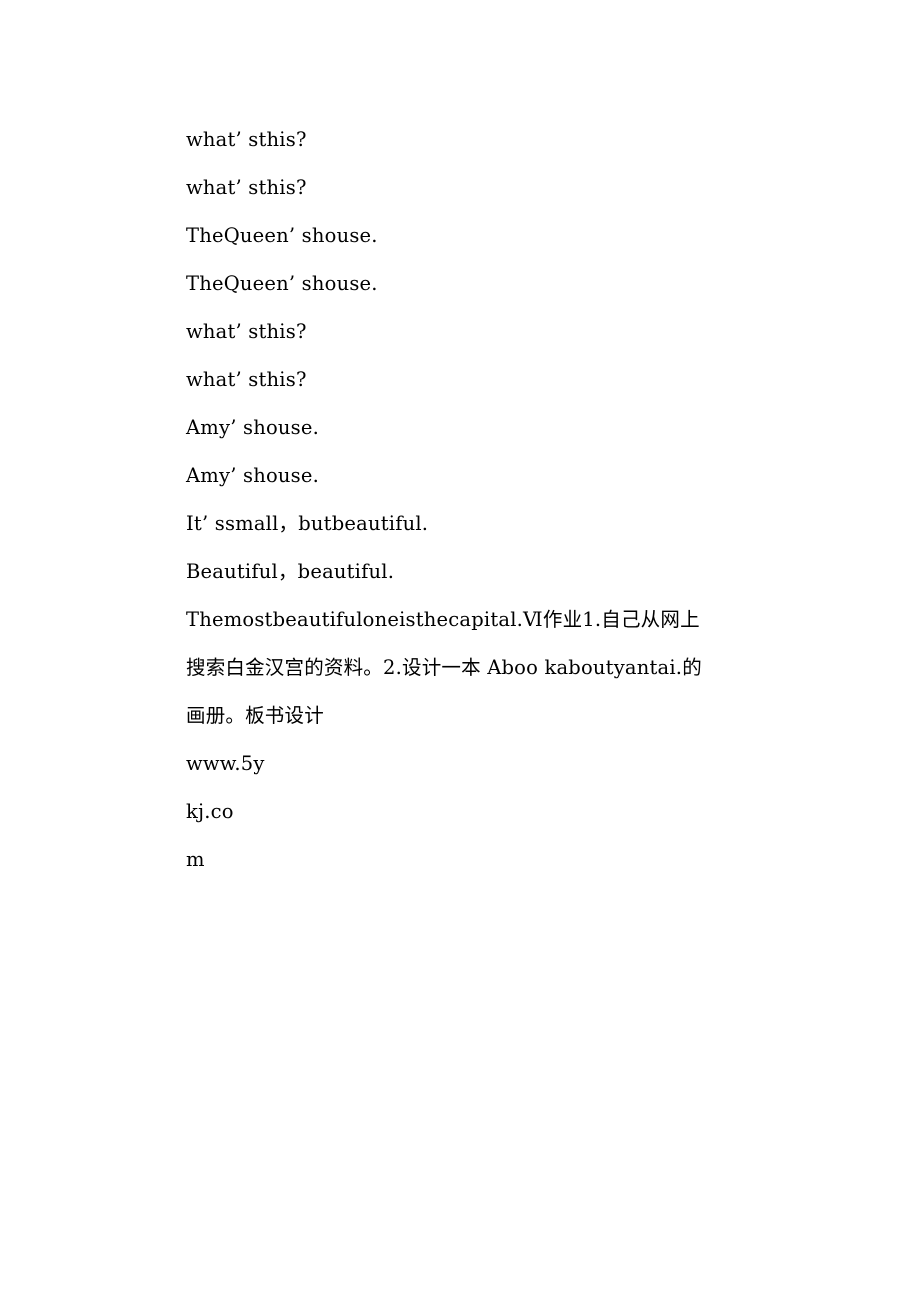 The width and height of the screenshot is (920, 1302). Describe the element at coordinates (195, 859) in the screenshot. I see `url-fragment: m` at that location.